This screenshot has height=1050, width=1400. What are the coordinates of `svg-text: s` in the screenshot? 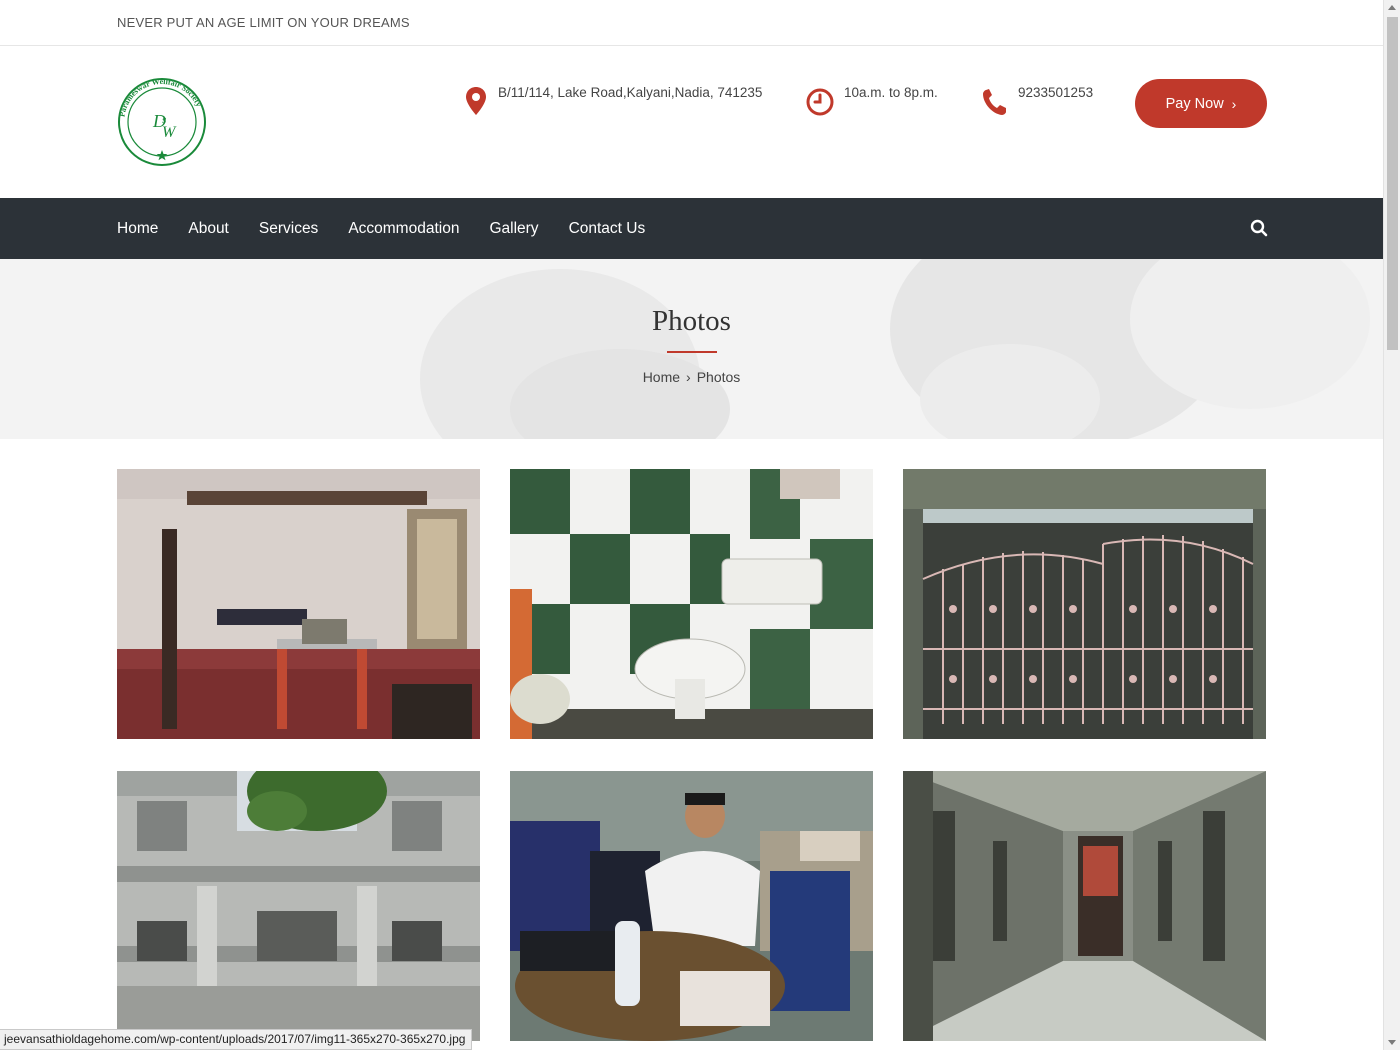 It's located at (164, 120).